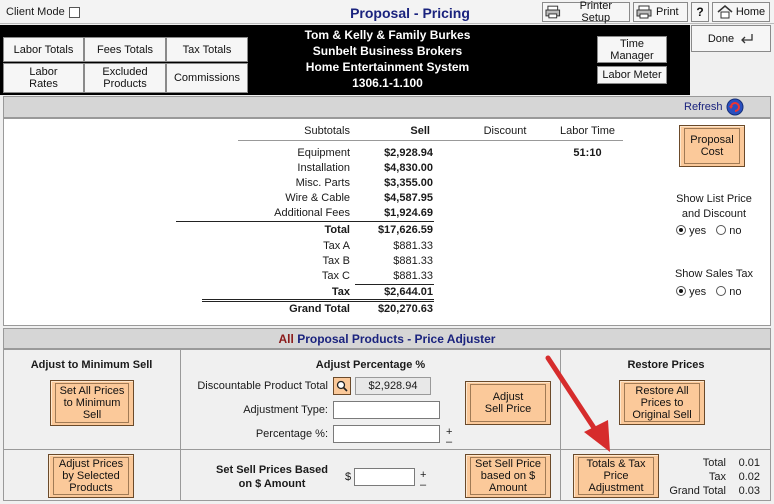 This screenshot has width=774, height=504. Describe the element at coordinates (285, 410) in the screenshot. I see `adjustment-type-label: Adjustment Type:` at that location.